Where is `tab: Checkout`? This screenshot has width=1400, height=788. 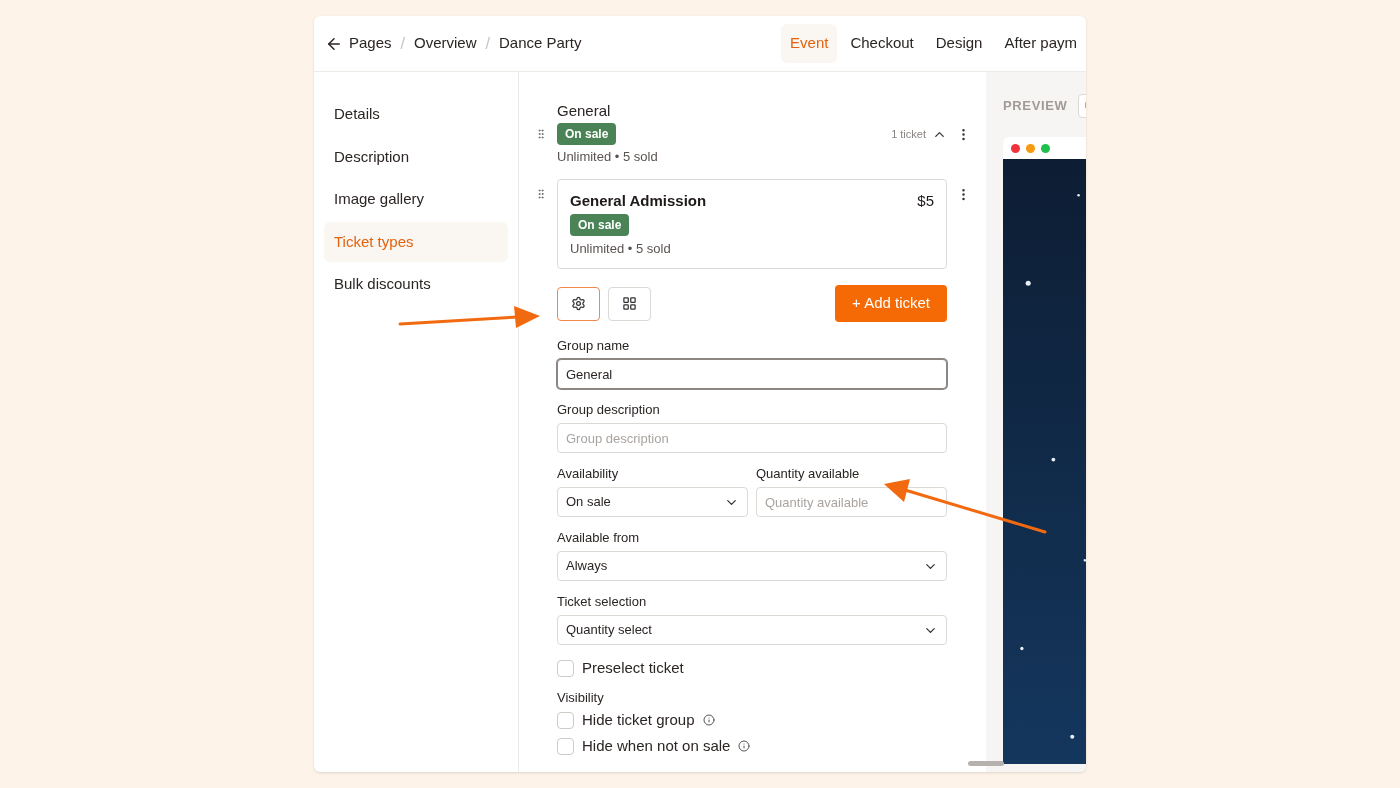 tab: Checkout is located at coordinates (882, 43).